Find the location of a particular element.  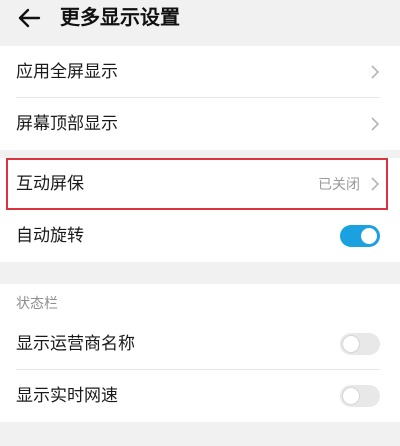

arrow-left-icon is located at coordinates (29, 18).